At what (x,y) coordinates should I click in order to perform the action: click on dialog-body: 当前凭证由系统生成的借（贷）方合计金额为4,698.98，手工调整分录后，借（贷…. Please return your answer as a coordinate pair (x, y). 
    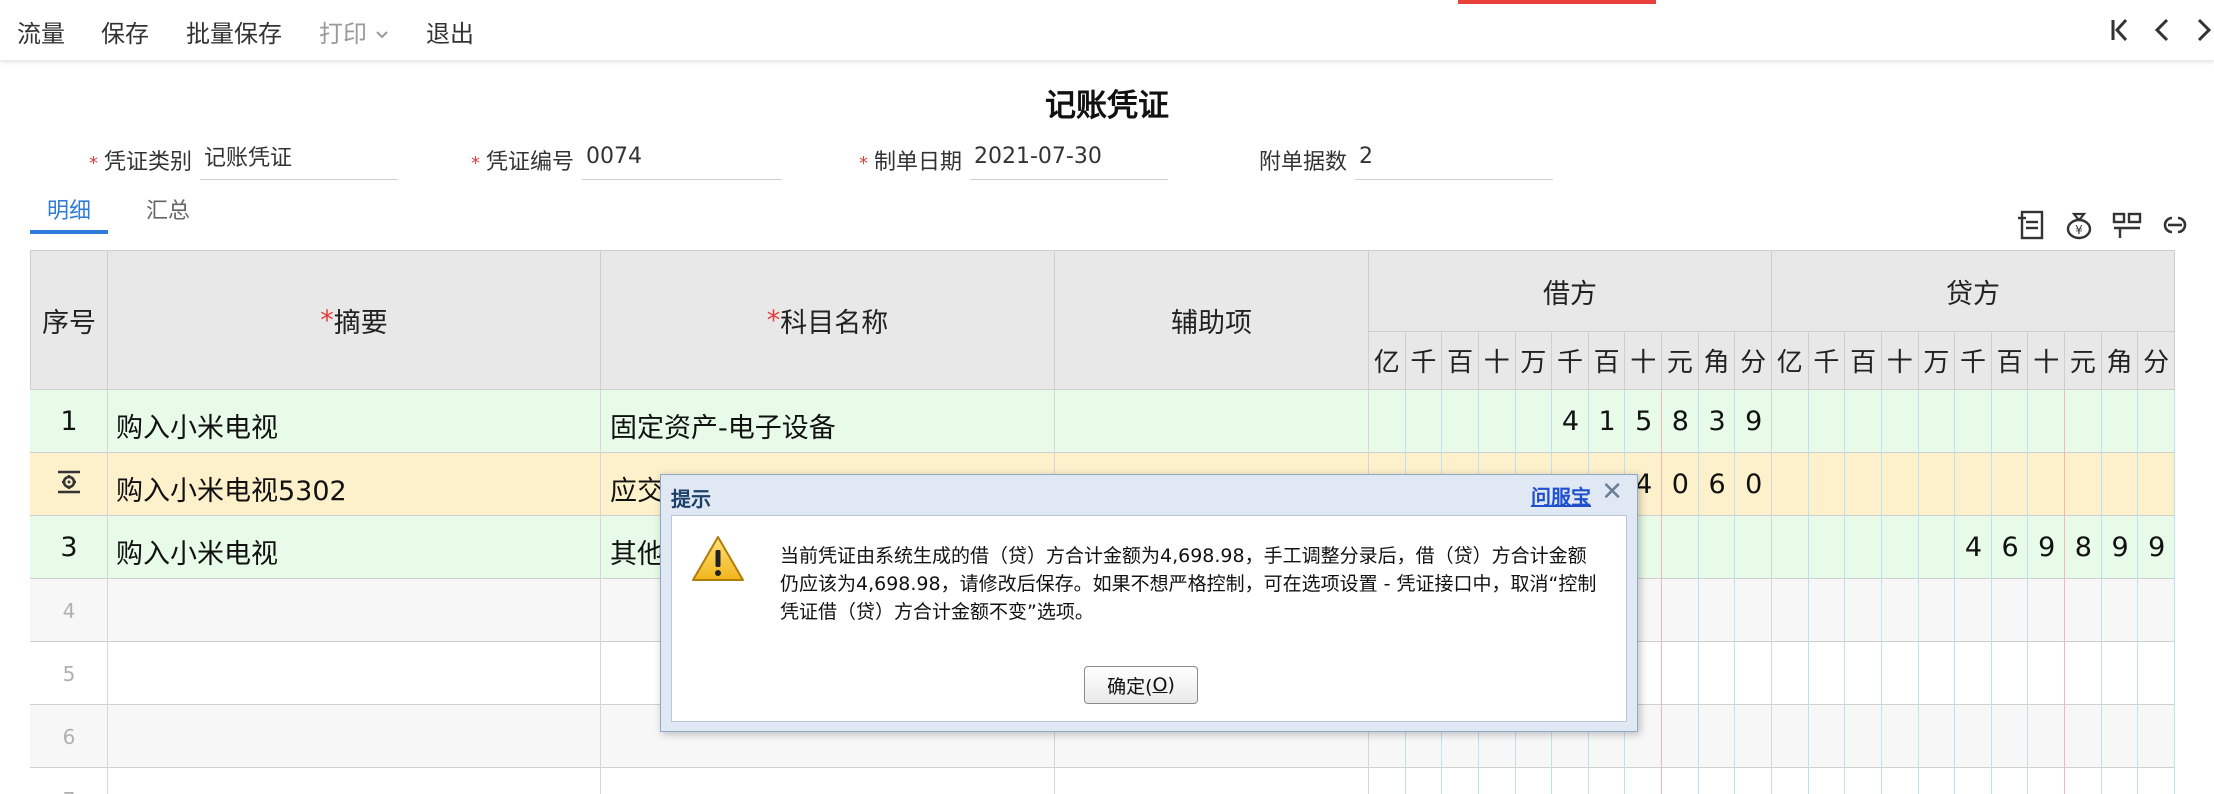
    Looking at the image, I should click on (1149, 618).